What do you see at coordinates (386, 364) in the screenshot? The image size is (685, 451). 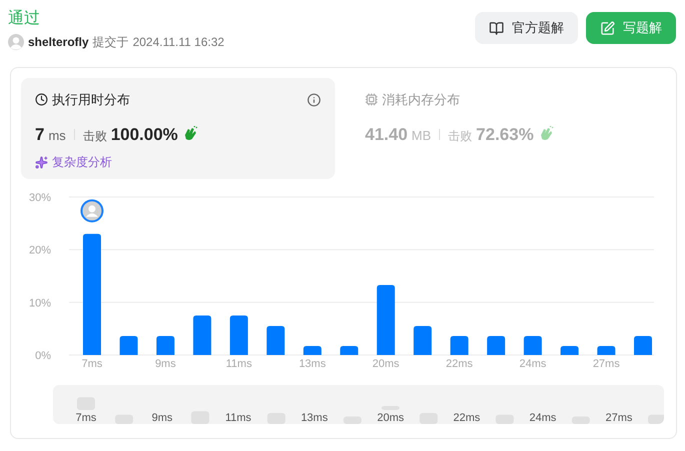 I see `x-tick-label: 20ms` at bounding box center [386, 364].